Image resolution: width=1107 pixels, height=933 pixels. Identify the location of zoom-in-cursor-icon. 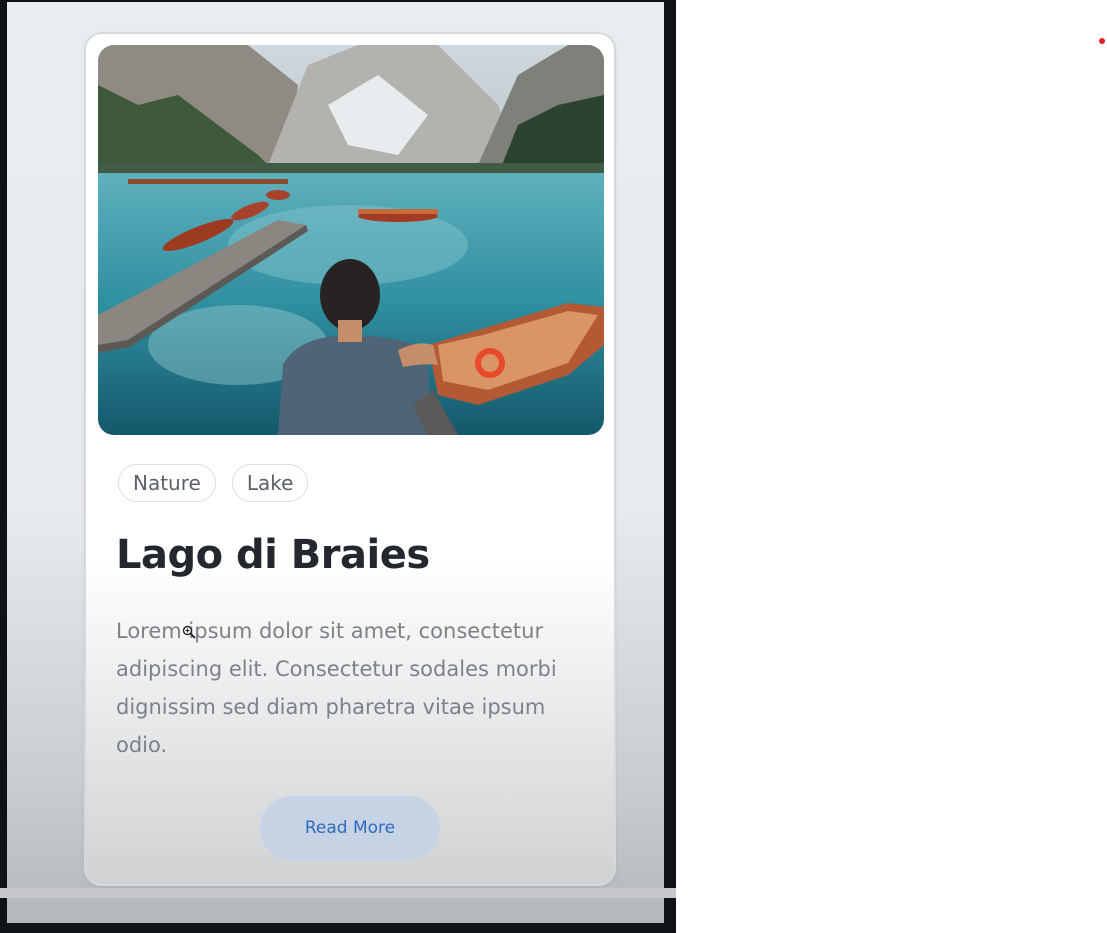
(189, 632).